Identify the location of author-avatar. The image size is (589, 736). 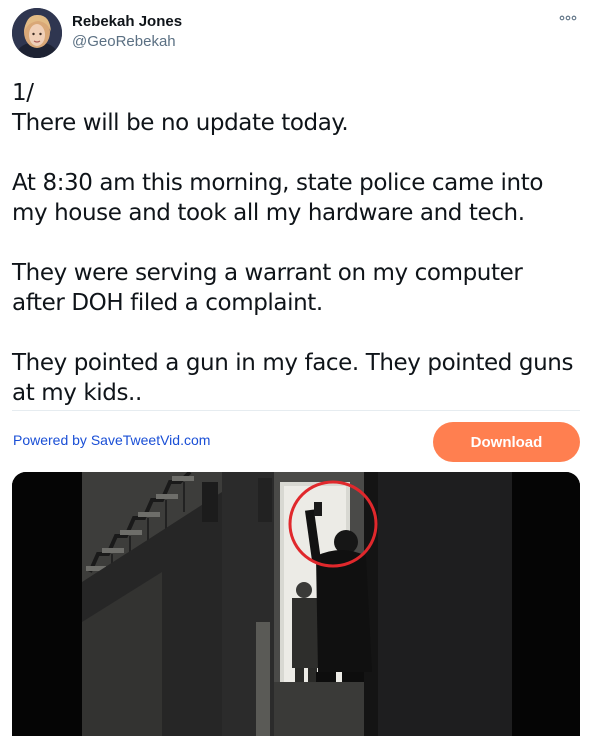
(37, 33).